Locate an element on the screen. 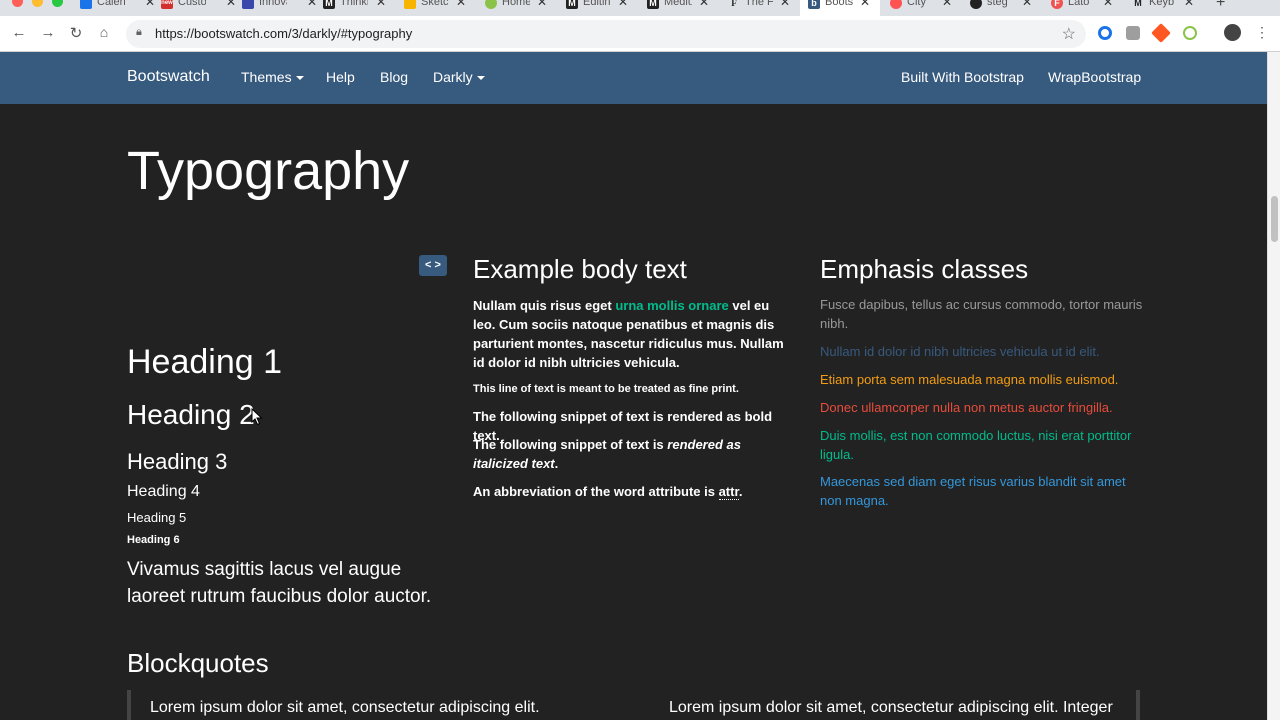 The image size is (1280, 720). browser-tab-3: Innovation ✕ is located at coordinates (282, 8).